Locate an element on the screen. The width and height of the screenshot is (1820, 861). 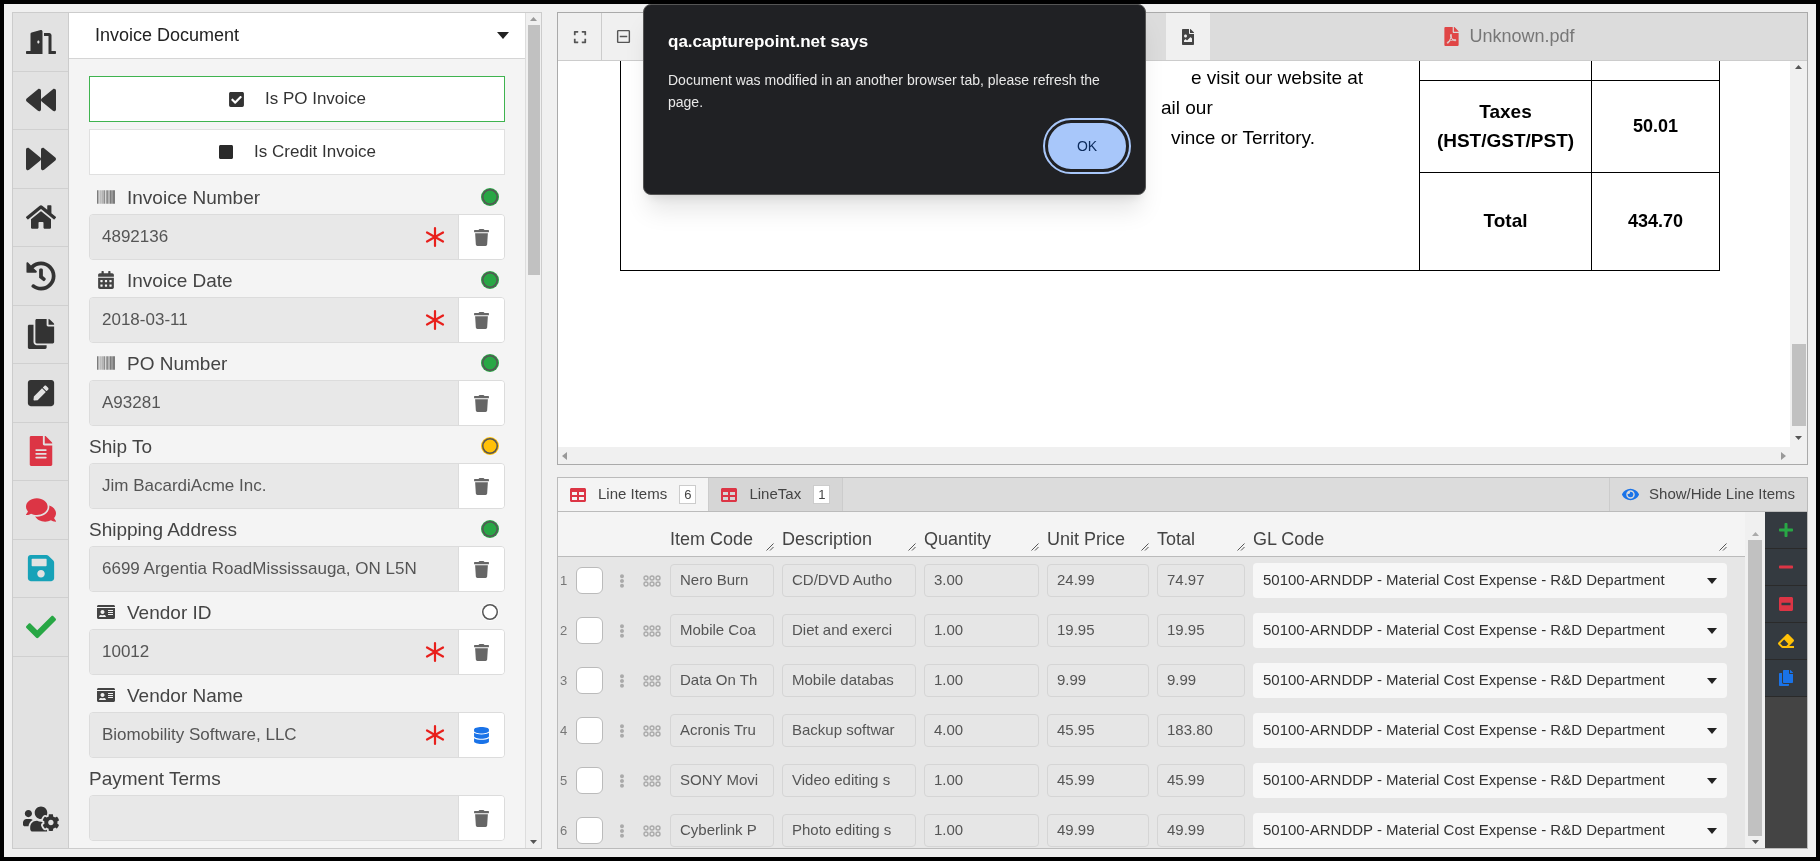
horizontal-scrollbar is located at coordinates (1174, 455).